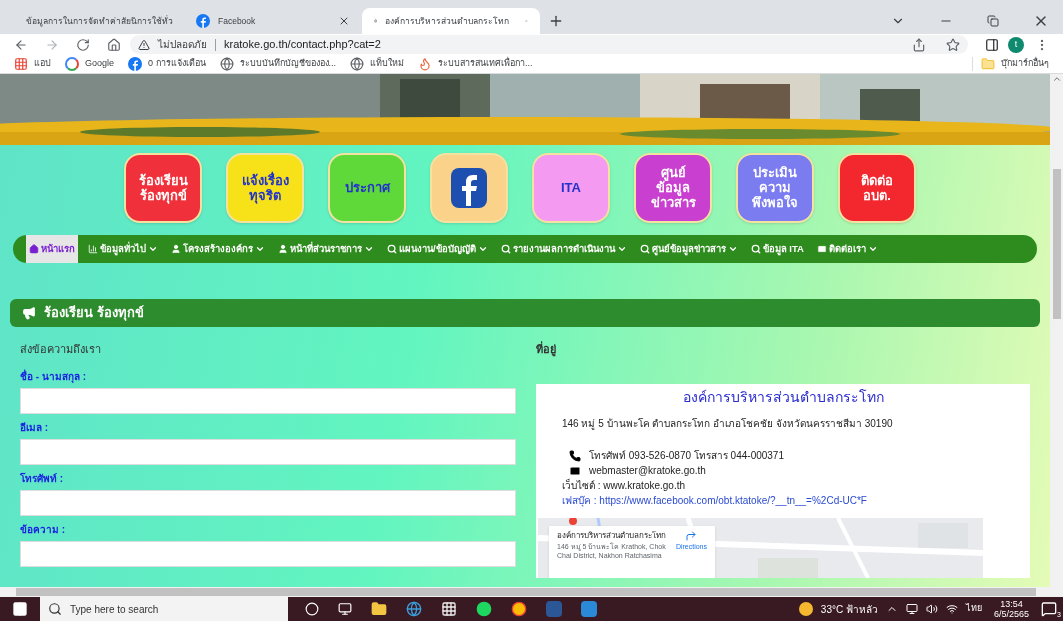  What do you see at coordinates (61, 349) in the screenshot?
I see `form-heading: ส่งข้อความถึงเรา` at bounding box center [61, 349].